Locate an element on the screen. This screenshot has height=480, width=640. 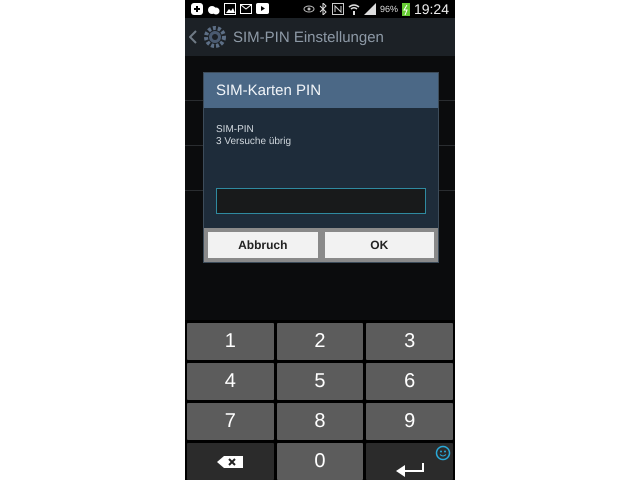
pin-input-field is located at coordinates (321, 201).